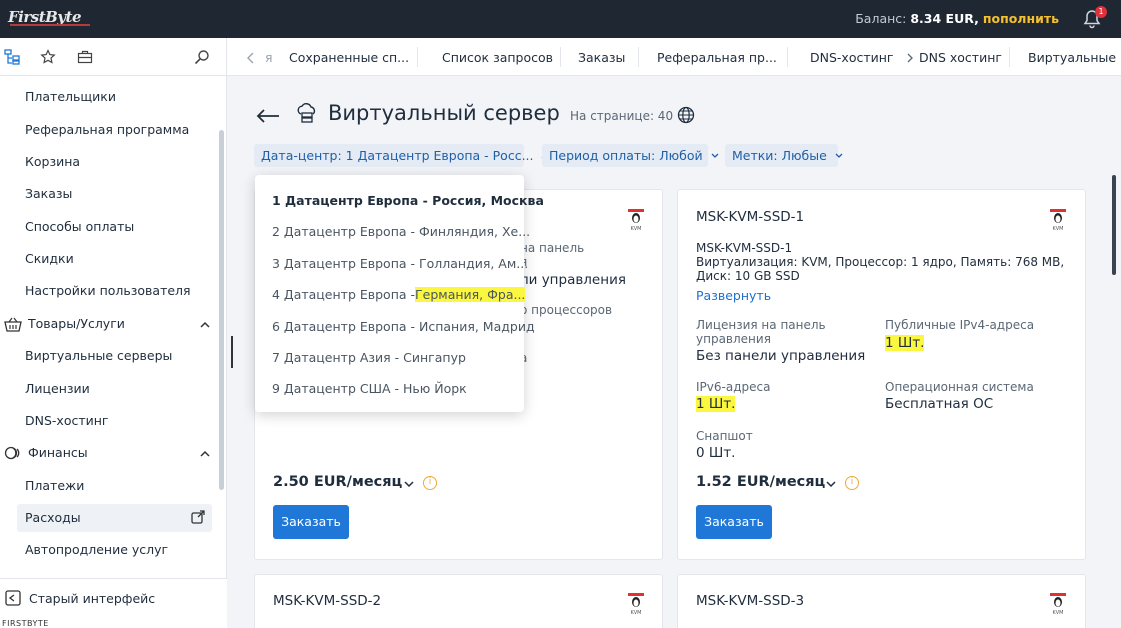 Image resolution: width=1121 pixels, height=628 pixels. I want to click on back-arrow-icon, so click(268, 116).